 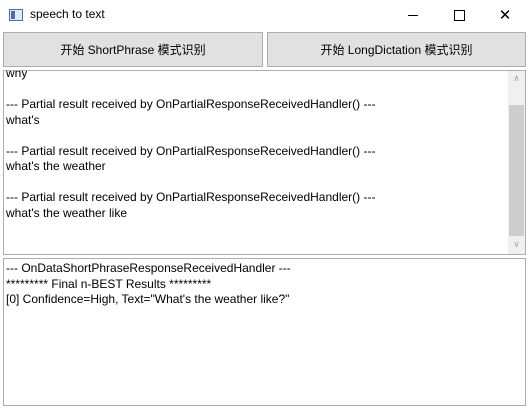 What do you see at coordinates (23, 119) in the screenshot?
I see `partial-log-line: what's` at bounding box center [23, 119].